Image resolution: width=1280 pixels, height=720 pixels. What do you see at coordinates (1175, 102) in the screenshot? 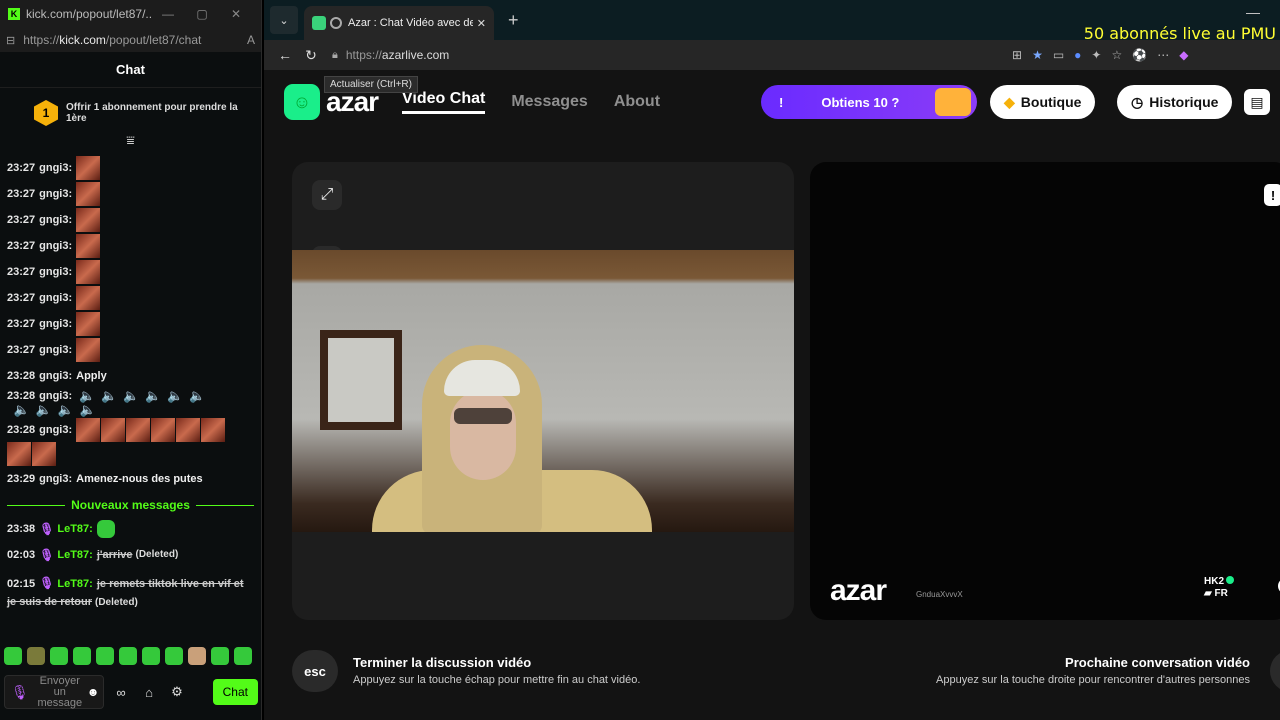
I see `historique-button: ◷ Historique` at bounding box center [1175, 102].